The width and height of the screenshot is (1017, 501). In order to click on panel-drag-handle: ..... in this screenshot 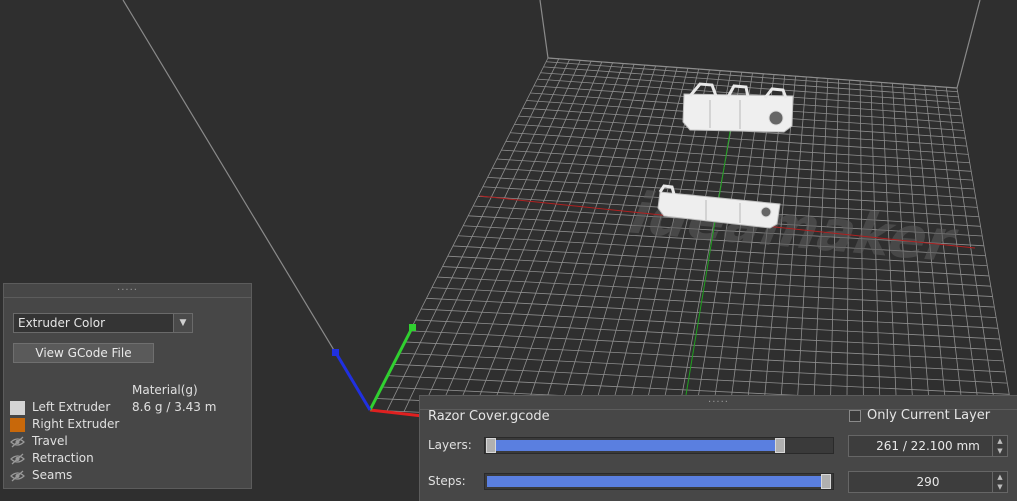, I will do `click(127, 290)`.